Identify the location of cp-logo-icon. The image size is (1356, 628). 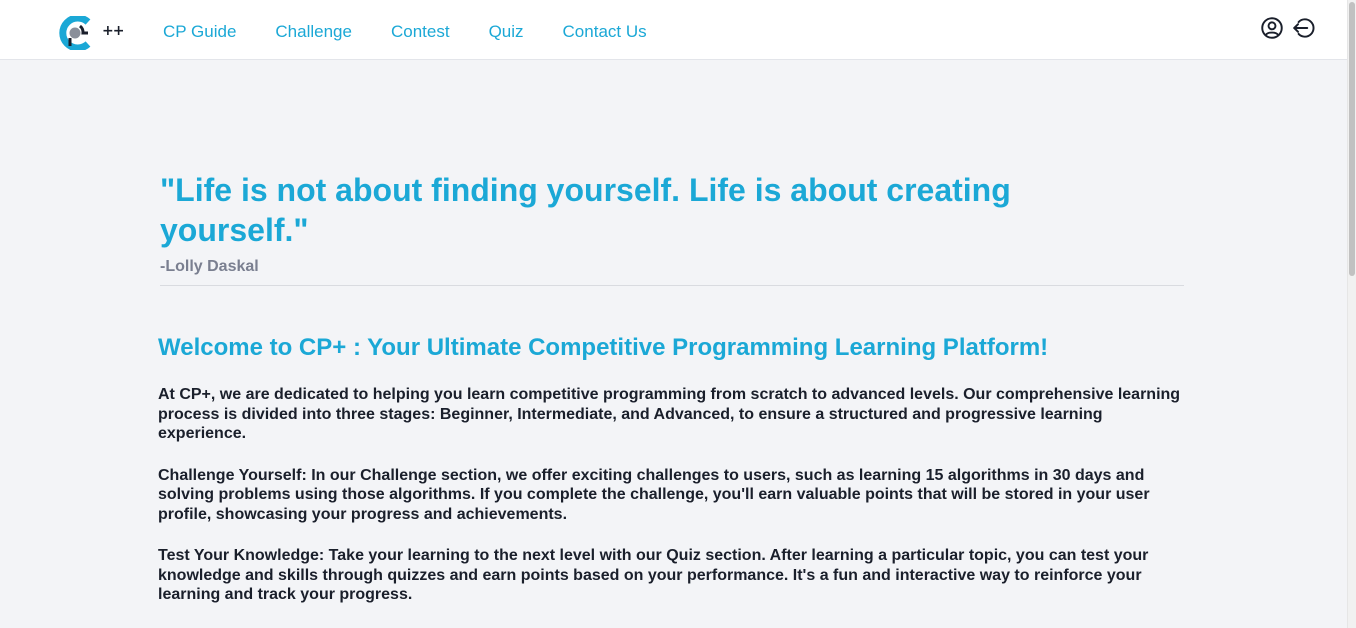
(75, 33).